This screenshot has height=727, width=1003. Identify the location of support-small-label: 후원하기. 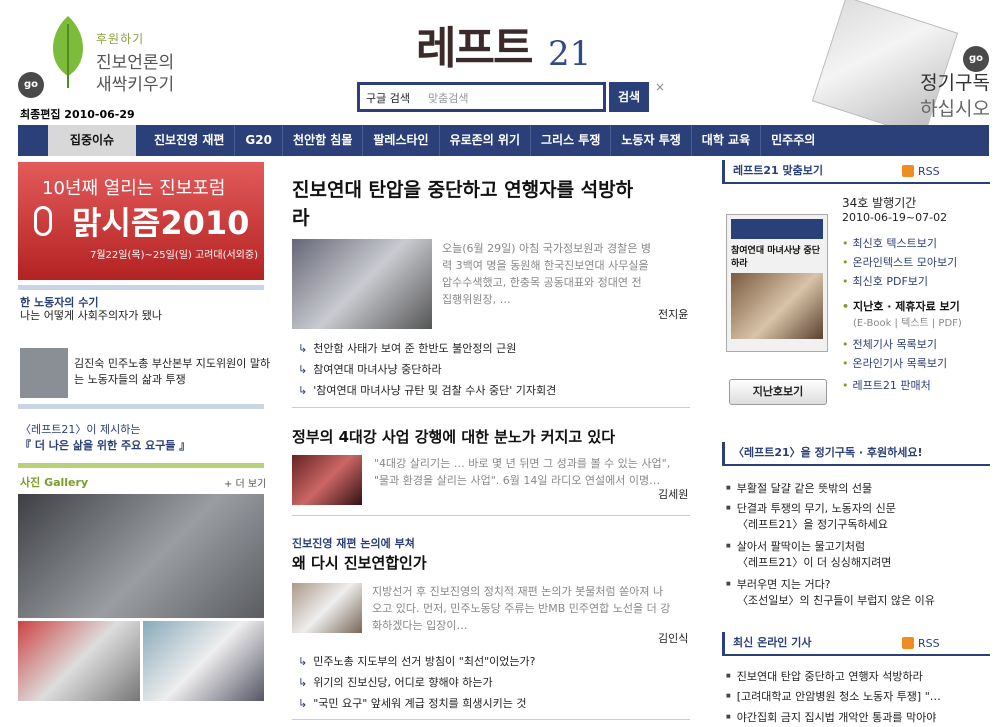
(120, 39).